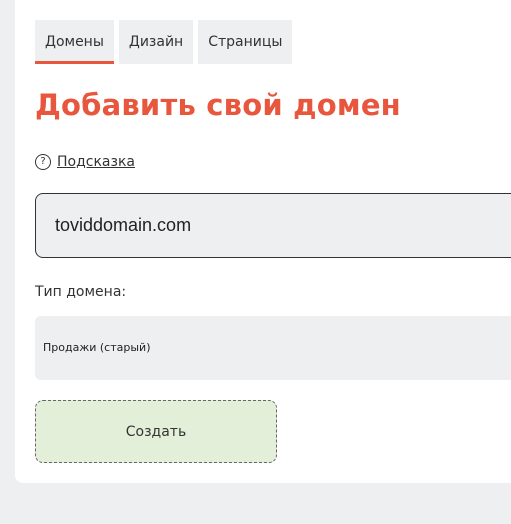  I want to click on hint-link: Подсказка, so click(96, 162).